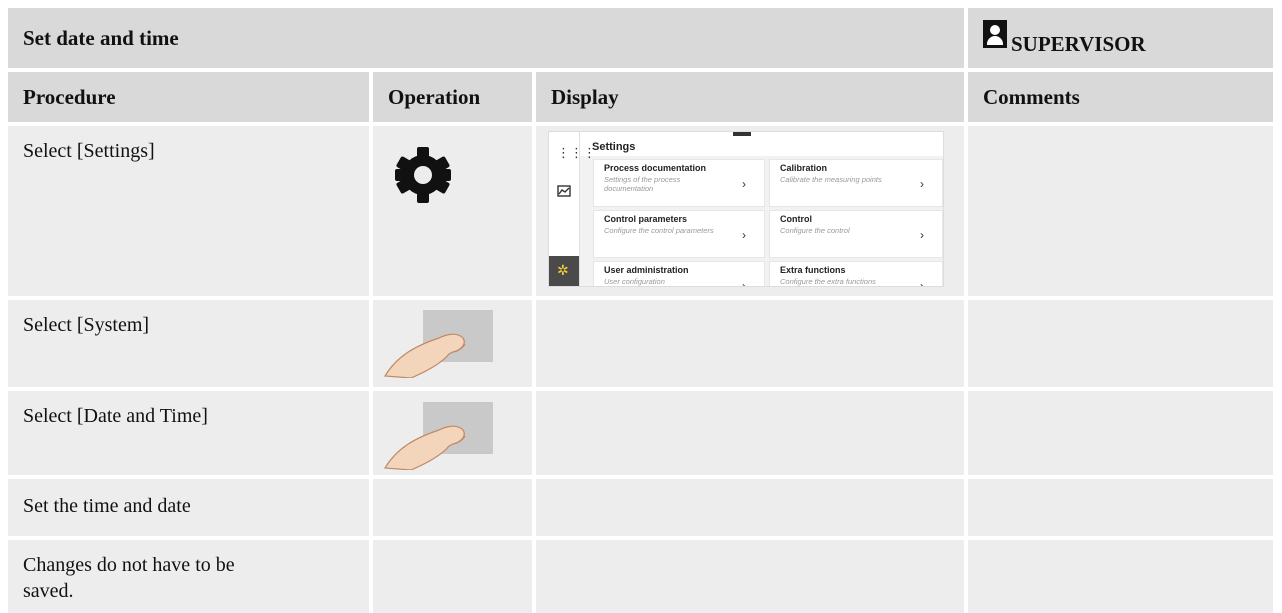 This screenshot has height=613, width=1282. Describe the element at coordinates (856, 234) in the screenshot. I see `settings-tile: Control Configure the control ›` at that location.